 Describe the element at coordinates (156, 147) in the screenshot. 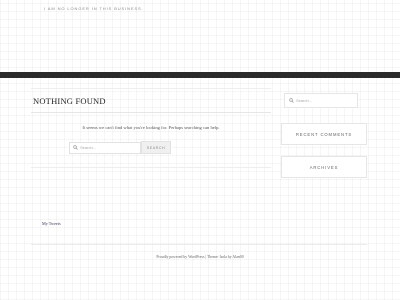

I see `search-button: SEARCH` at that location.